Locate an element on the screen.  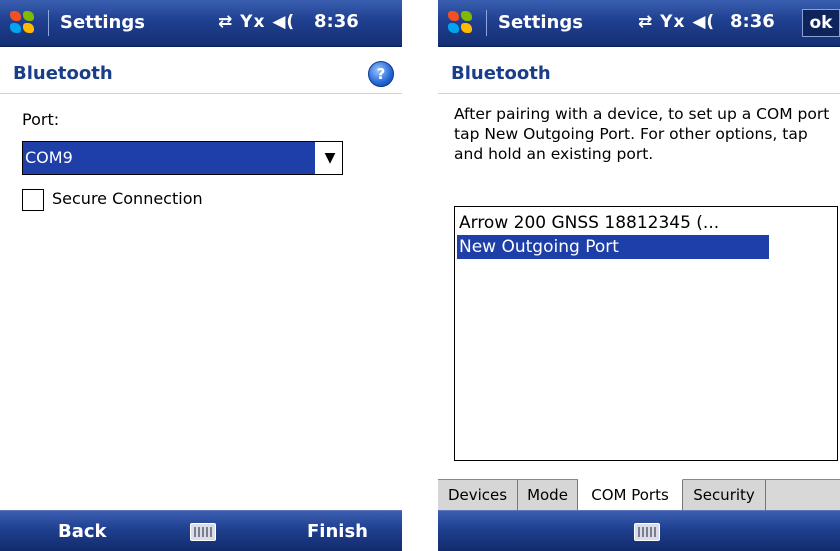
port-dropdown-value: COM9 is located at coordinates (169, 158).